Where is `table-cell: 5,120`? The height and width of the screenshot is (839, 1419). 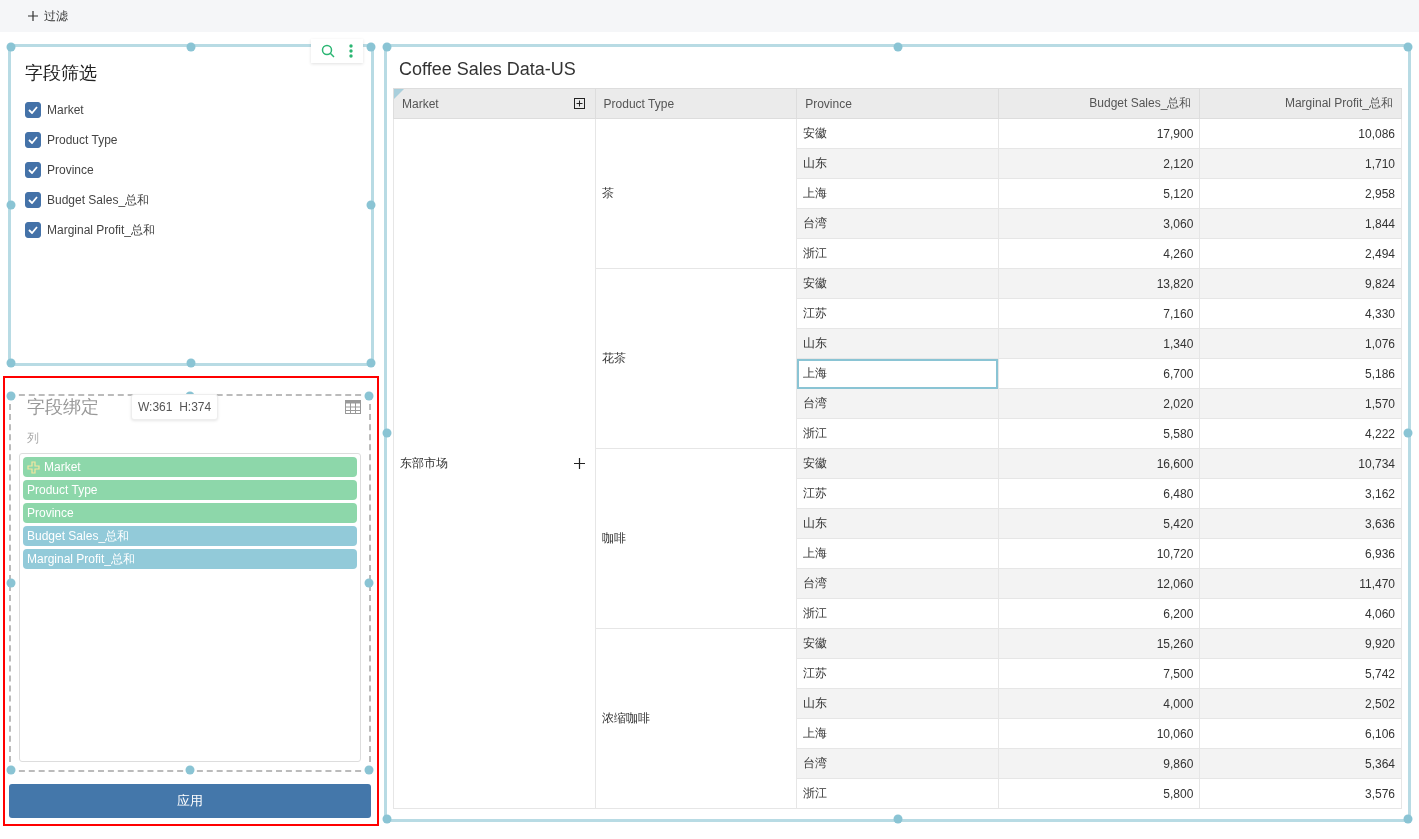
table-cell: 5,120 is located at coordinates (1099, 193).